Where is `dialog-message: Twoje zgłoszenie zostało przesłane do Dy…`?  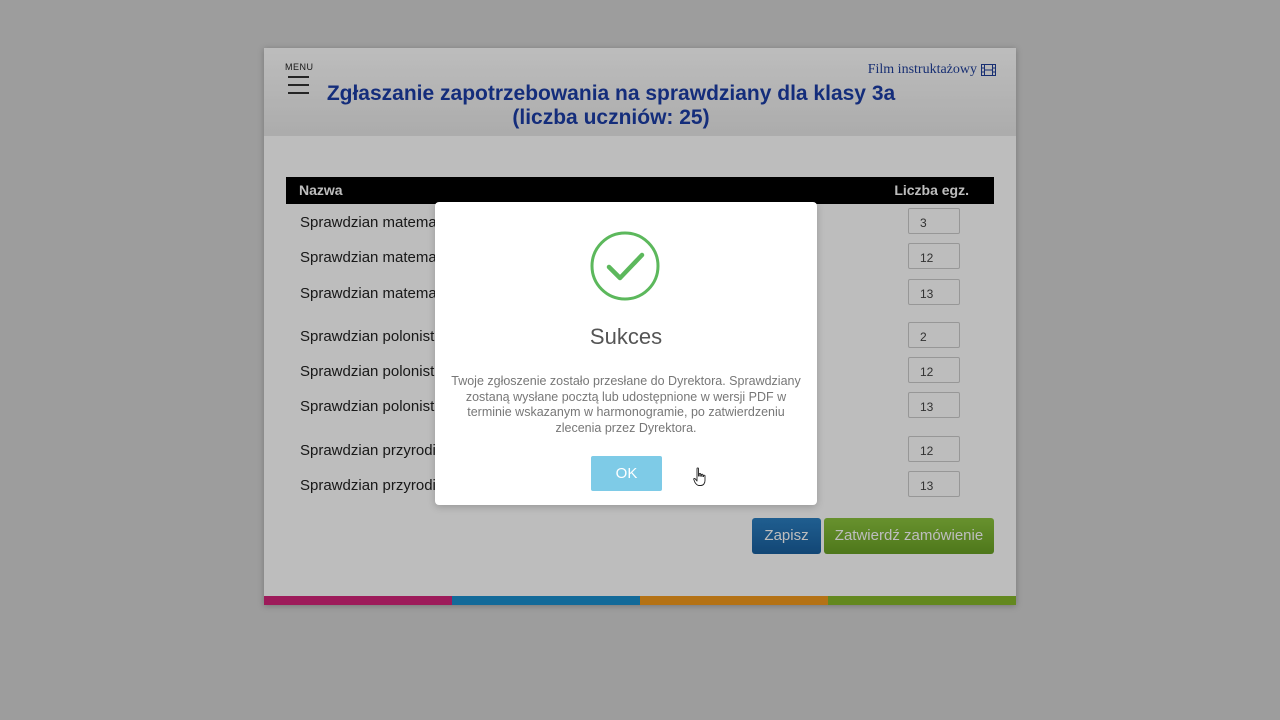
dialog-message: Twoje zgłoszenie zostało przesłane do Dy… is located at coordinates (626, 404).